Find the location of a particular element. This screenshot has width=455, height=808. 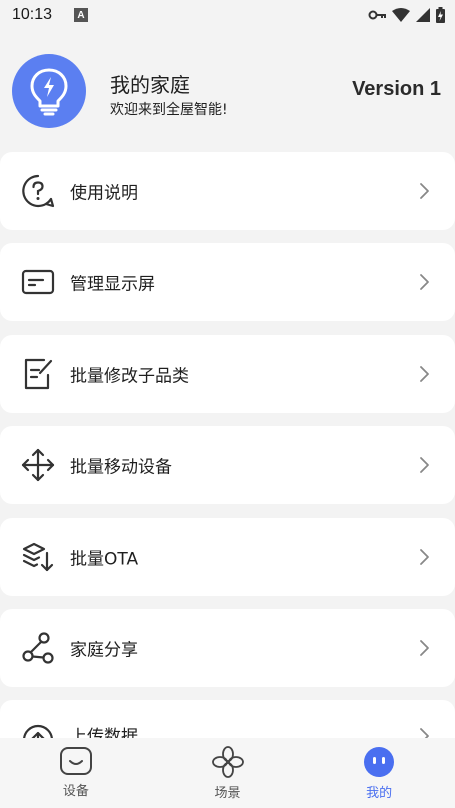

menu-label-edit-subcategory: 批量修改子品类 is located at coordinates (129, 376).